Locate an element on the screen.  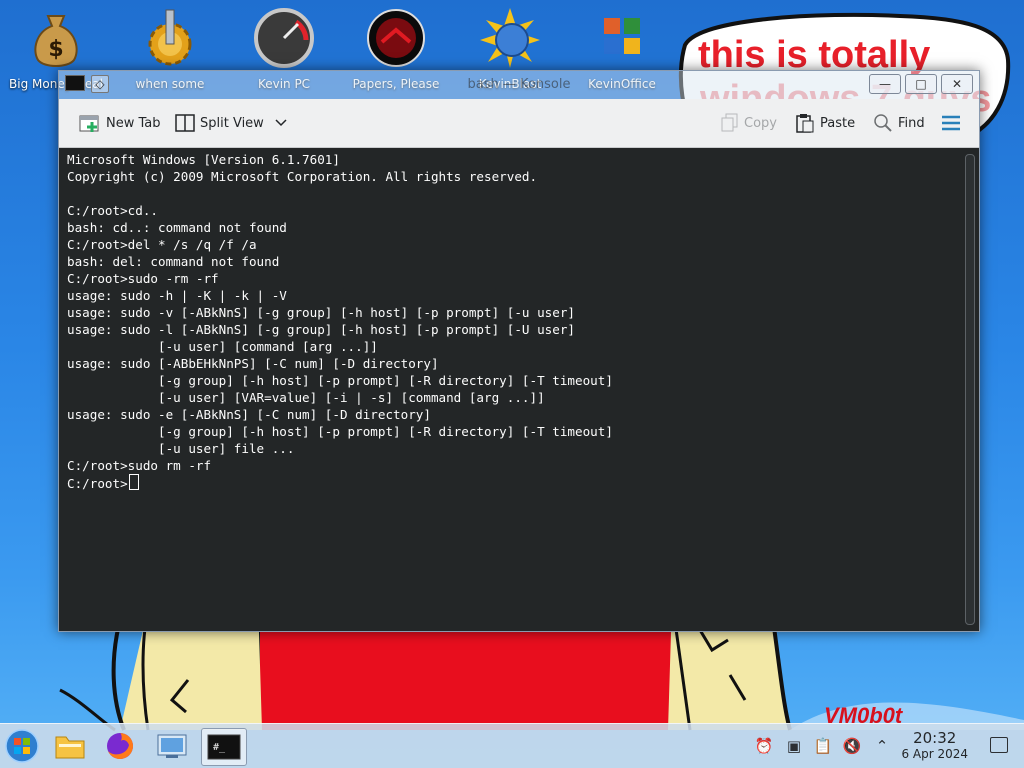
terminal-prompt: C:/root> is located at coordinates (97, 483).